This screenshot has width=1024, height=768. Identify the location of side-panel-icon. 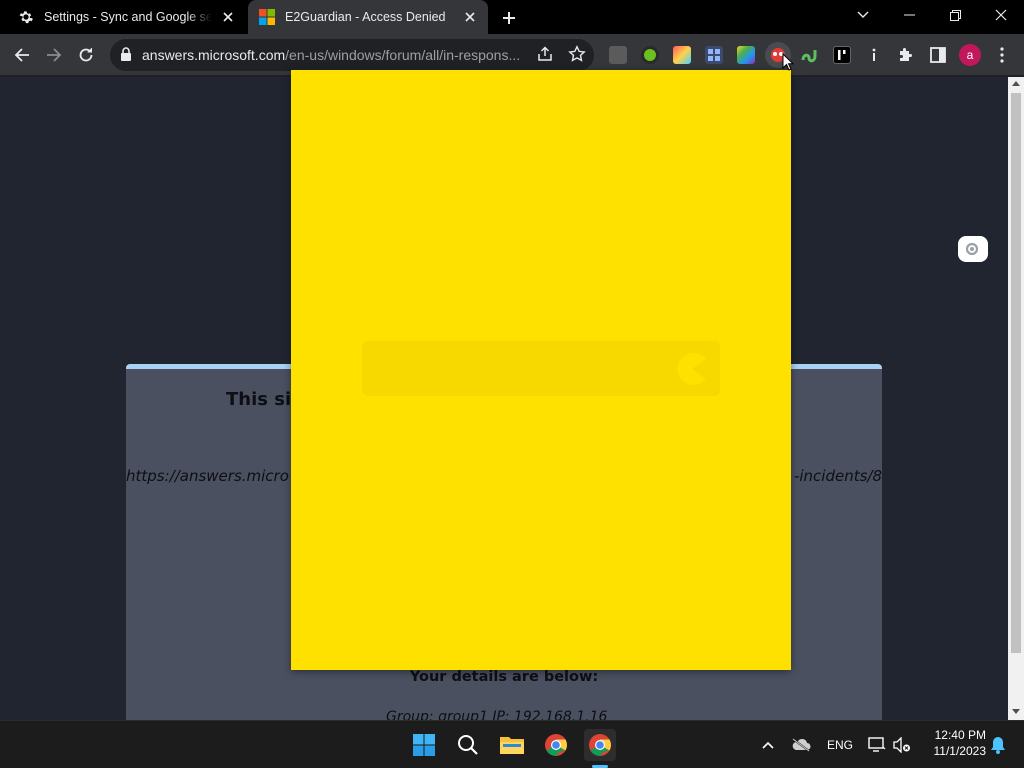
(938, 55).